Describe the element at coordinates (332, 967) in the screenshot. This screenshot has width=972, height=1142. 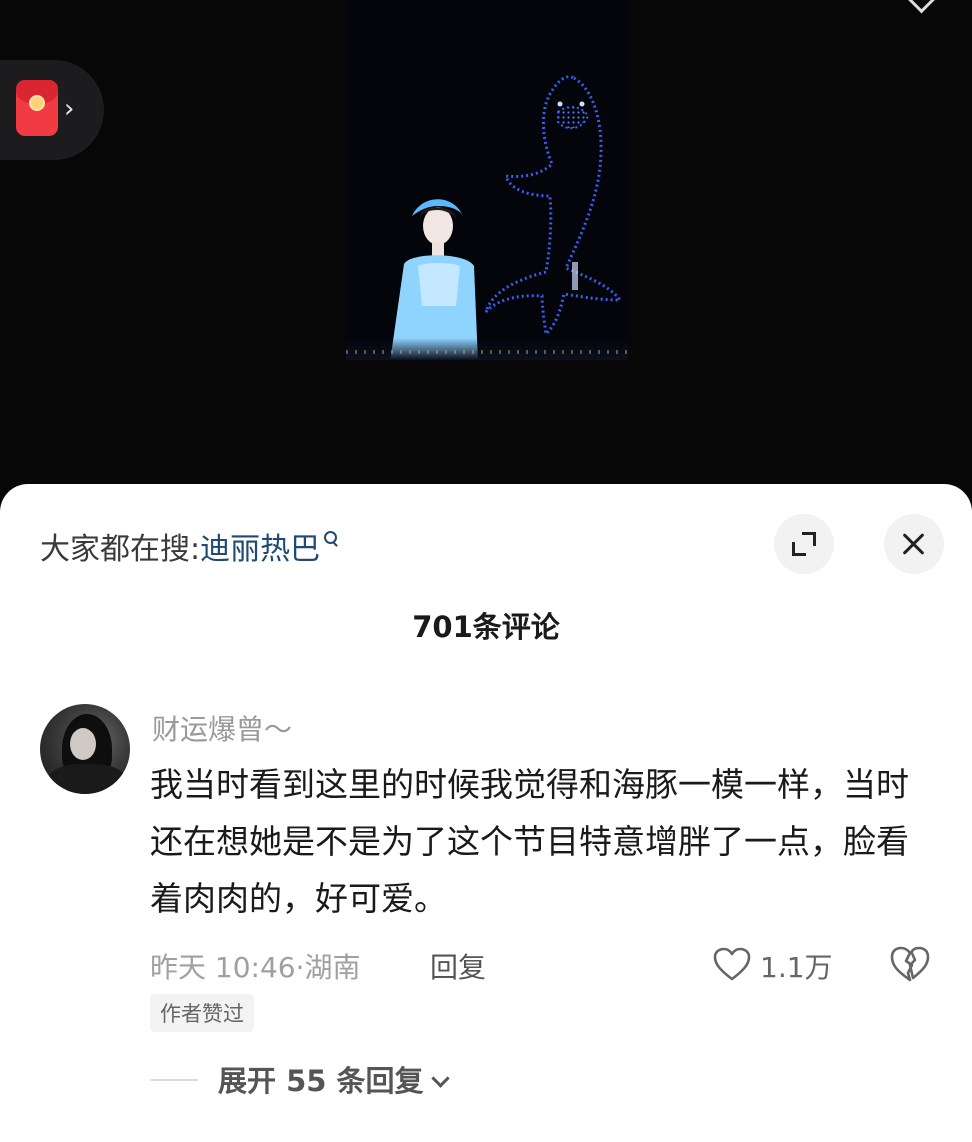
I see `comment-location: 湖南` at that location.